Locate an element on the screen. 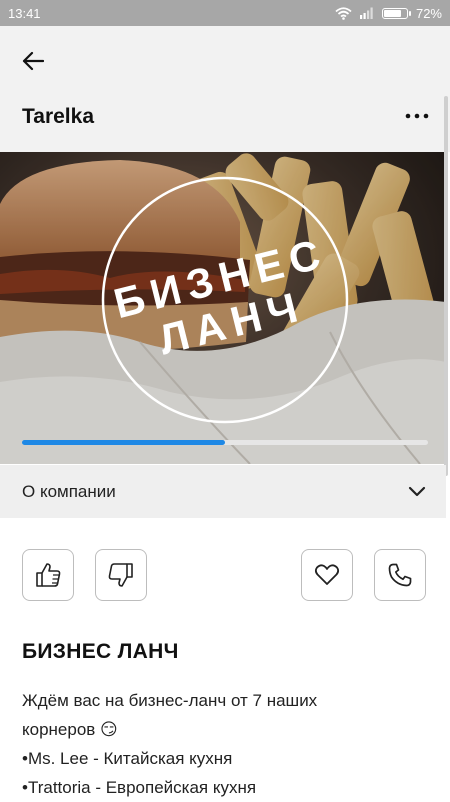 The image size is (450, 802). more-dots-icon is located at coordinates (417, 116).